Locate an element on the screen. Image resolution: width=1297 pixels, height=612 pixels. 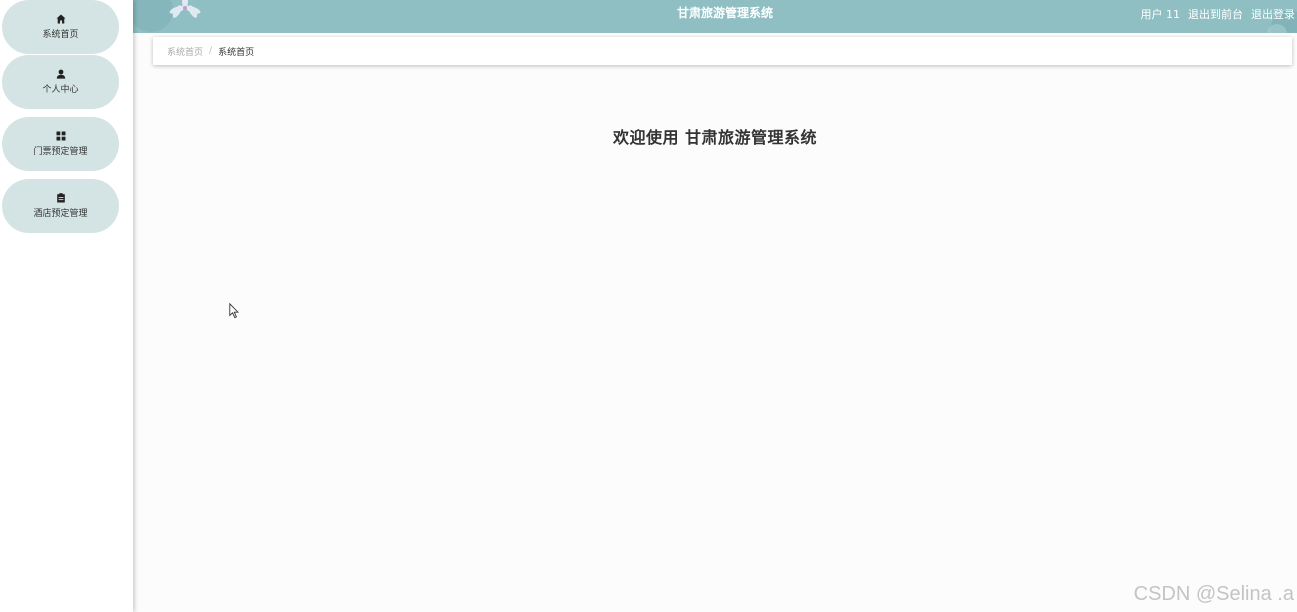
sidebar-item-label: 门票预定管理 is located at coordinates (60, 152).